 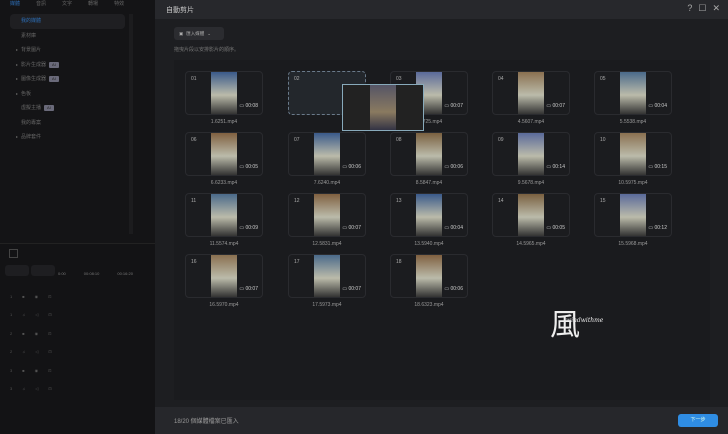 What do you see at coordinates (224, 276) in the screenshot?
I see `clip-card: 16 ▭ 00:07` at bounding box center [224, 276].